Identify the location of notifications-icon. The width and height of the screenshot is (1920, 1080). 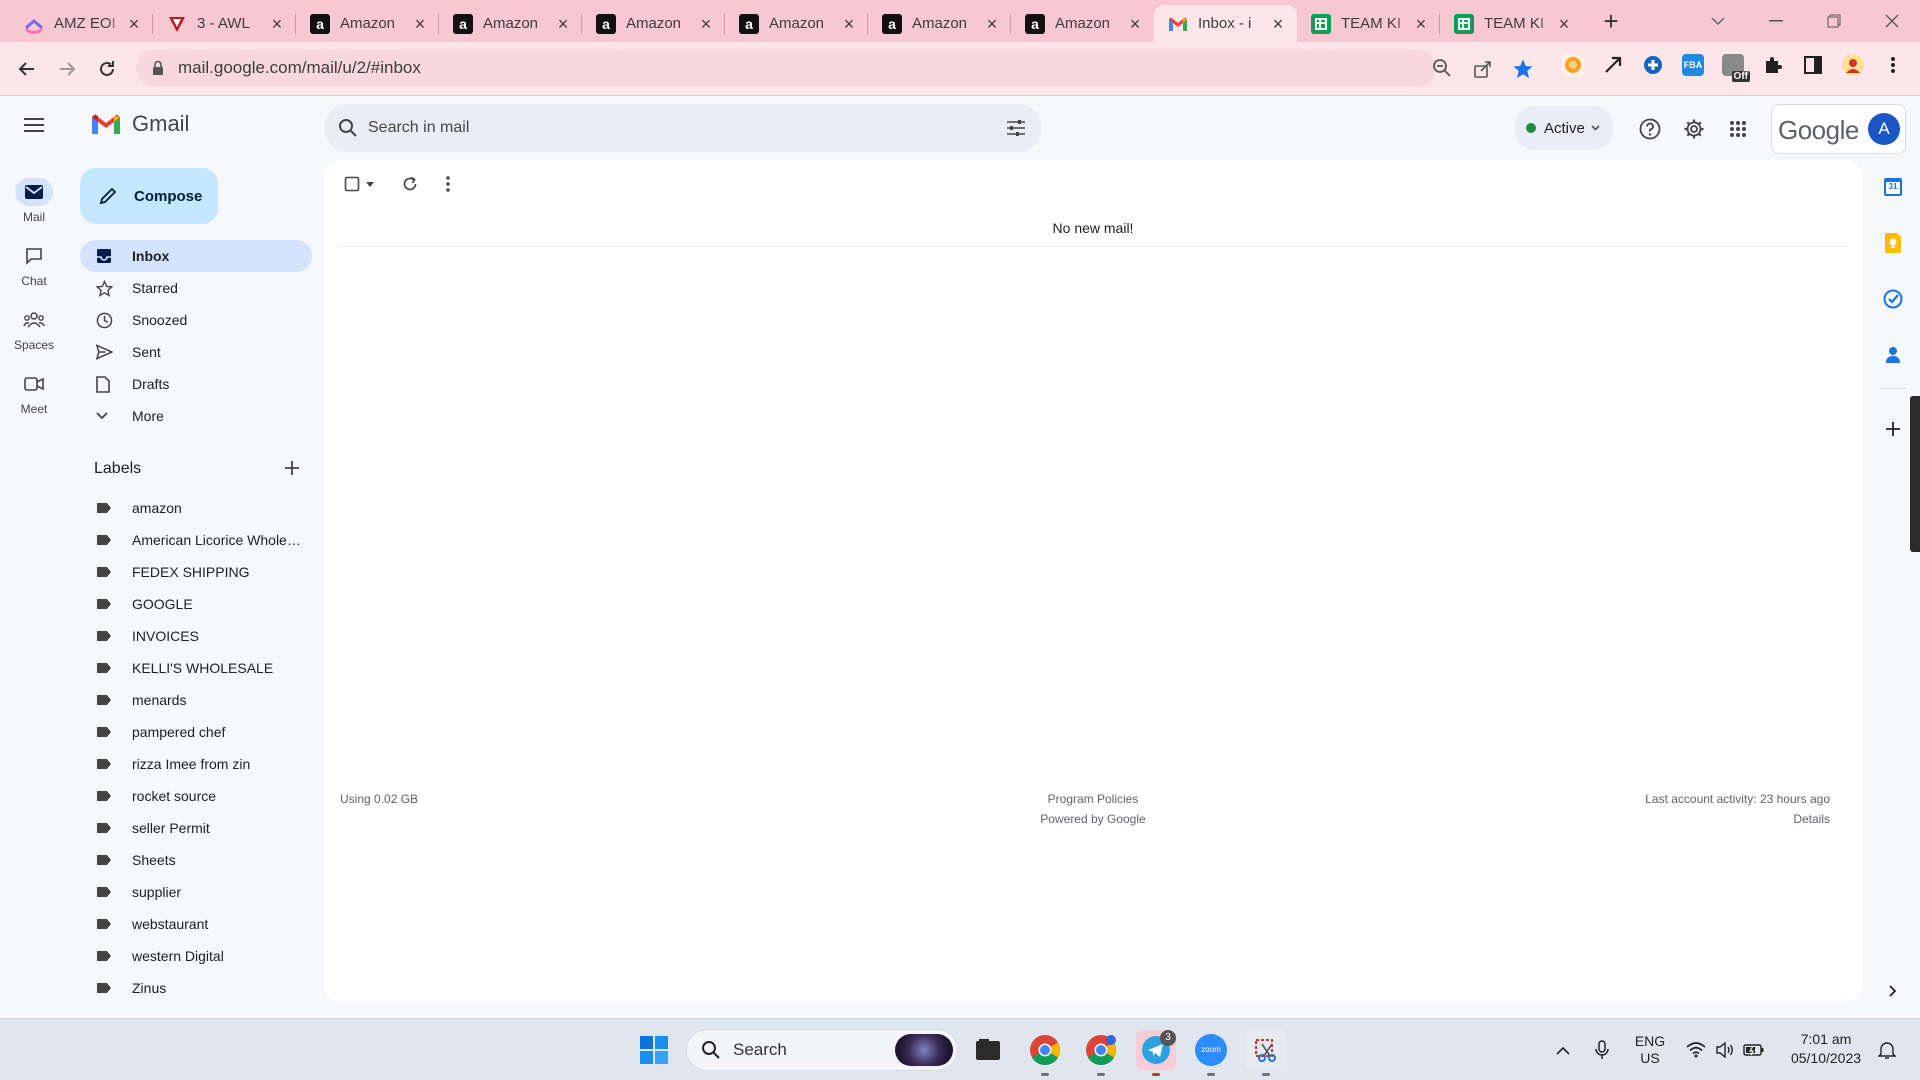
(1887, 1050).